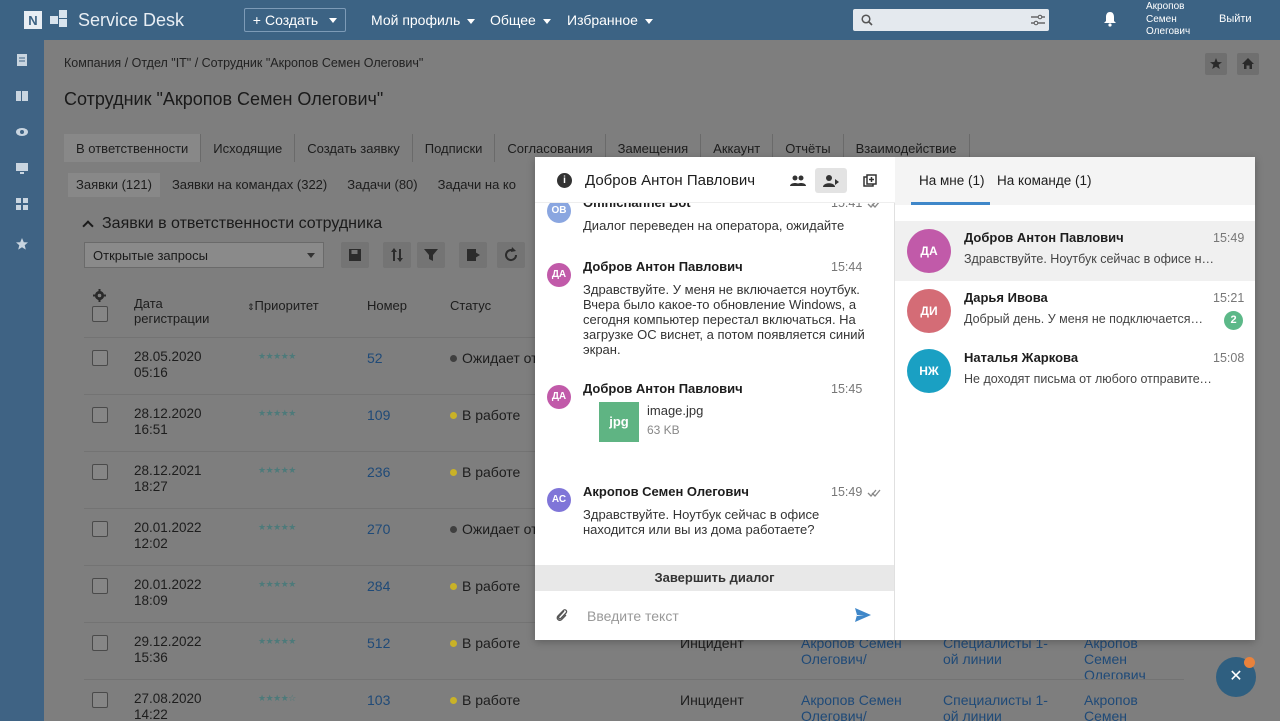  What do you see at coordinates (171, 311) in the screenshot?
I see `column-date: Дата регистрации` at bounding box center [171, 311].